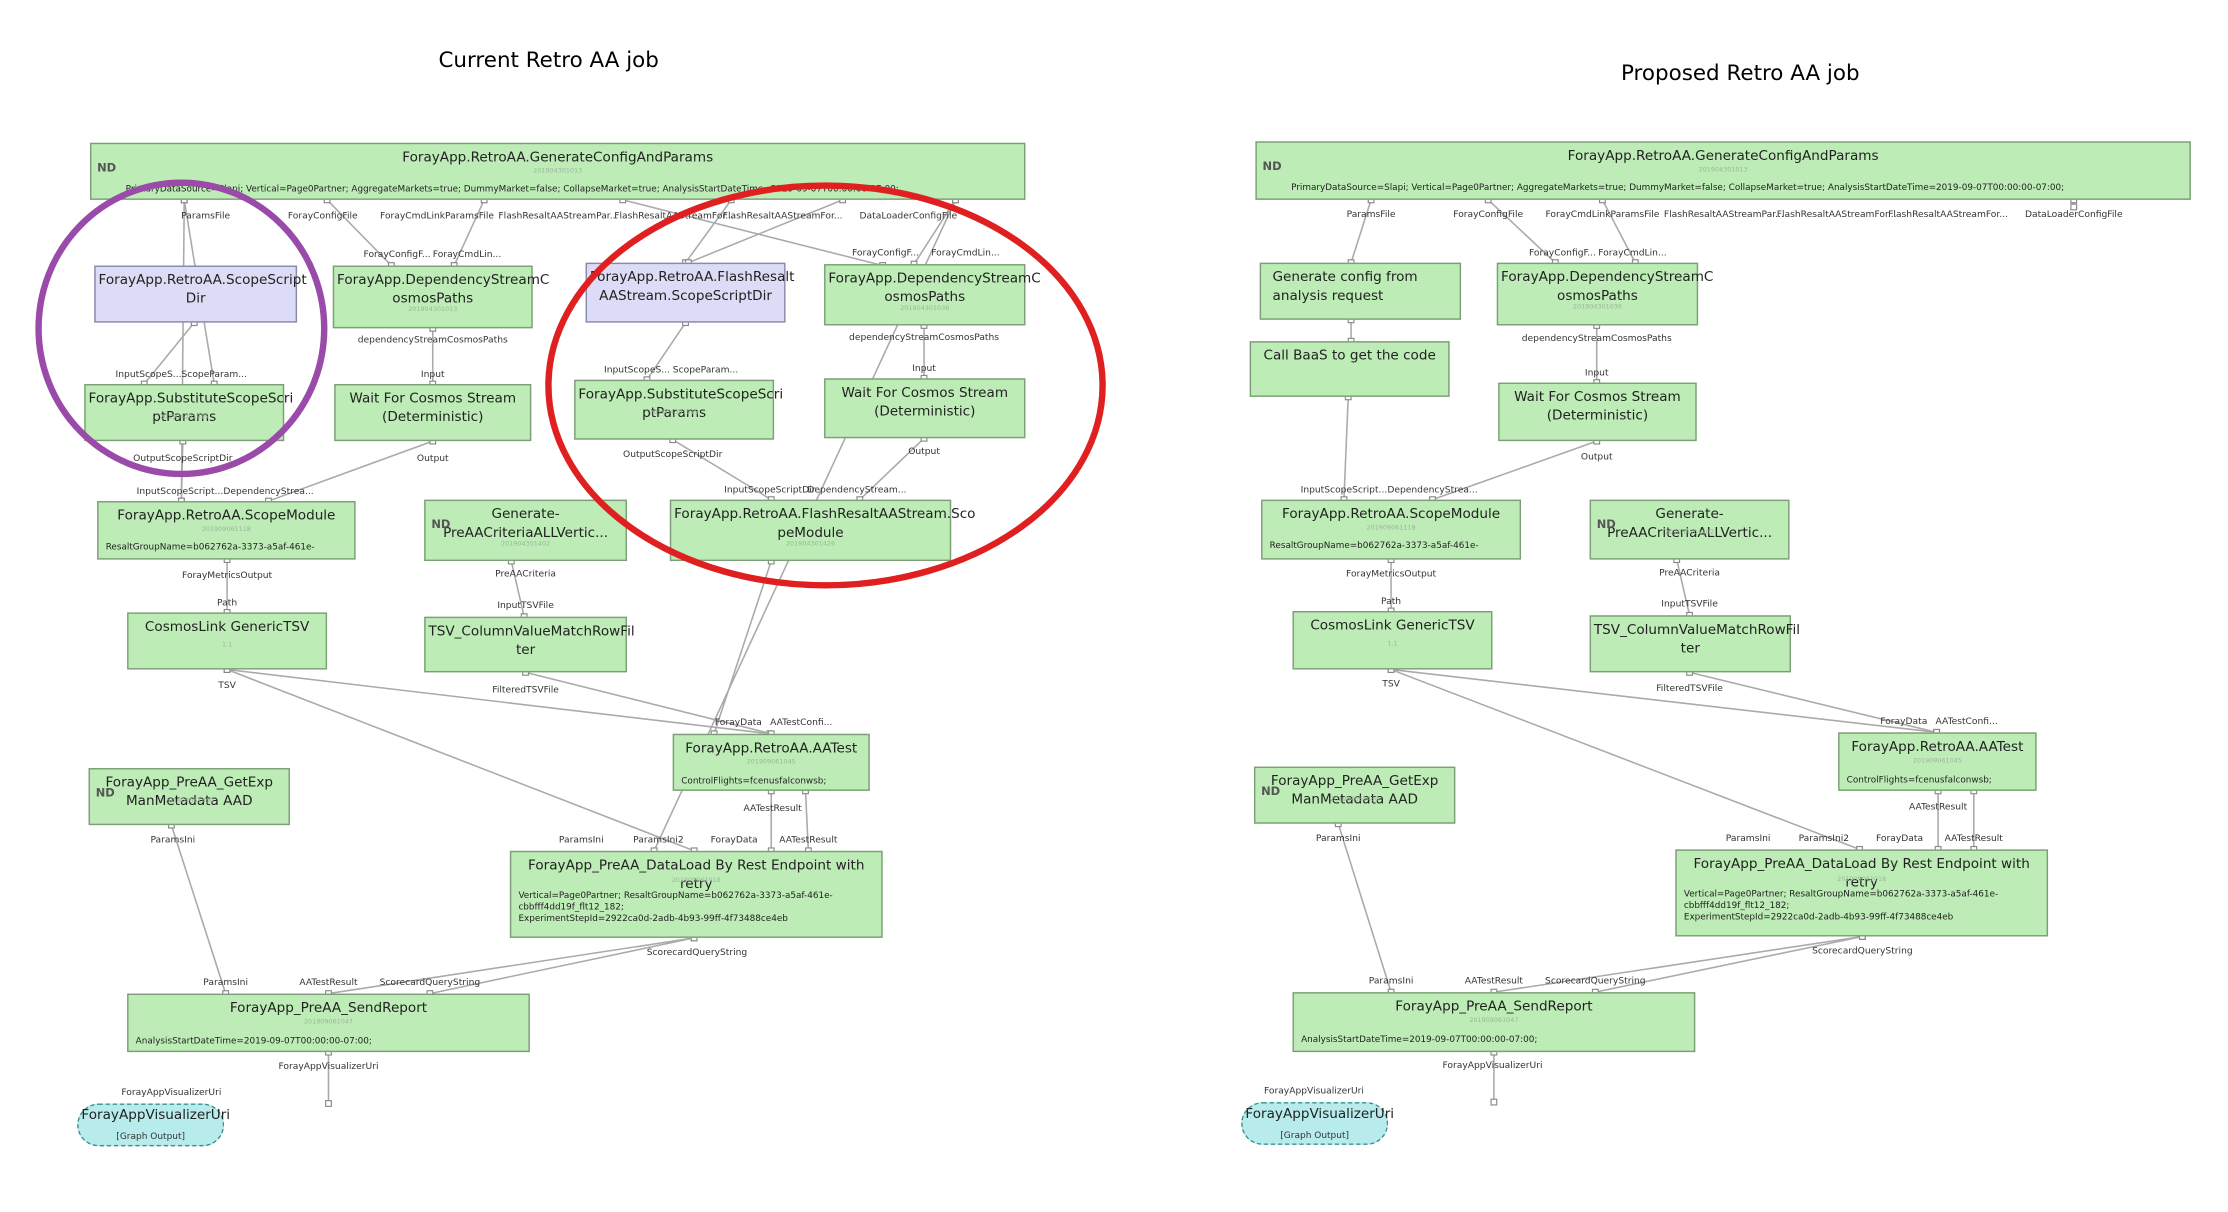 The height and width of the screenshot is (1212, 2228). Describe the element at coordinates (1602, 214) in the screenshot. I see `port-label: ForayCmdLinkParamsFile` at that location.